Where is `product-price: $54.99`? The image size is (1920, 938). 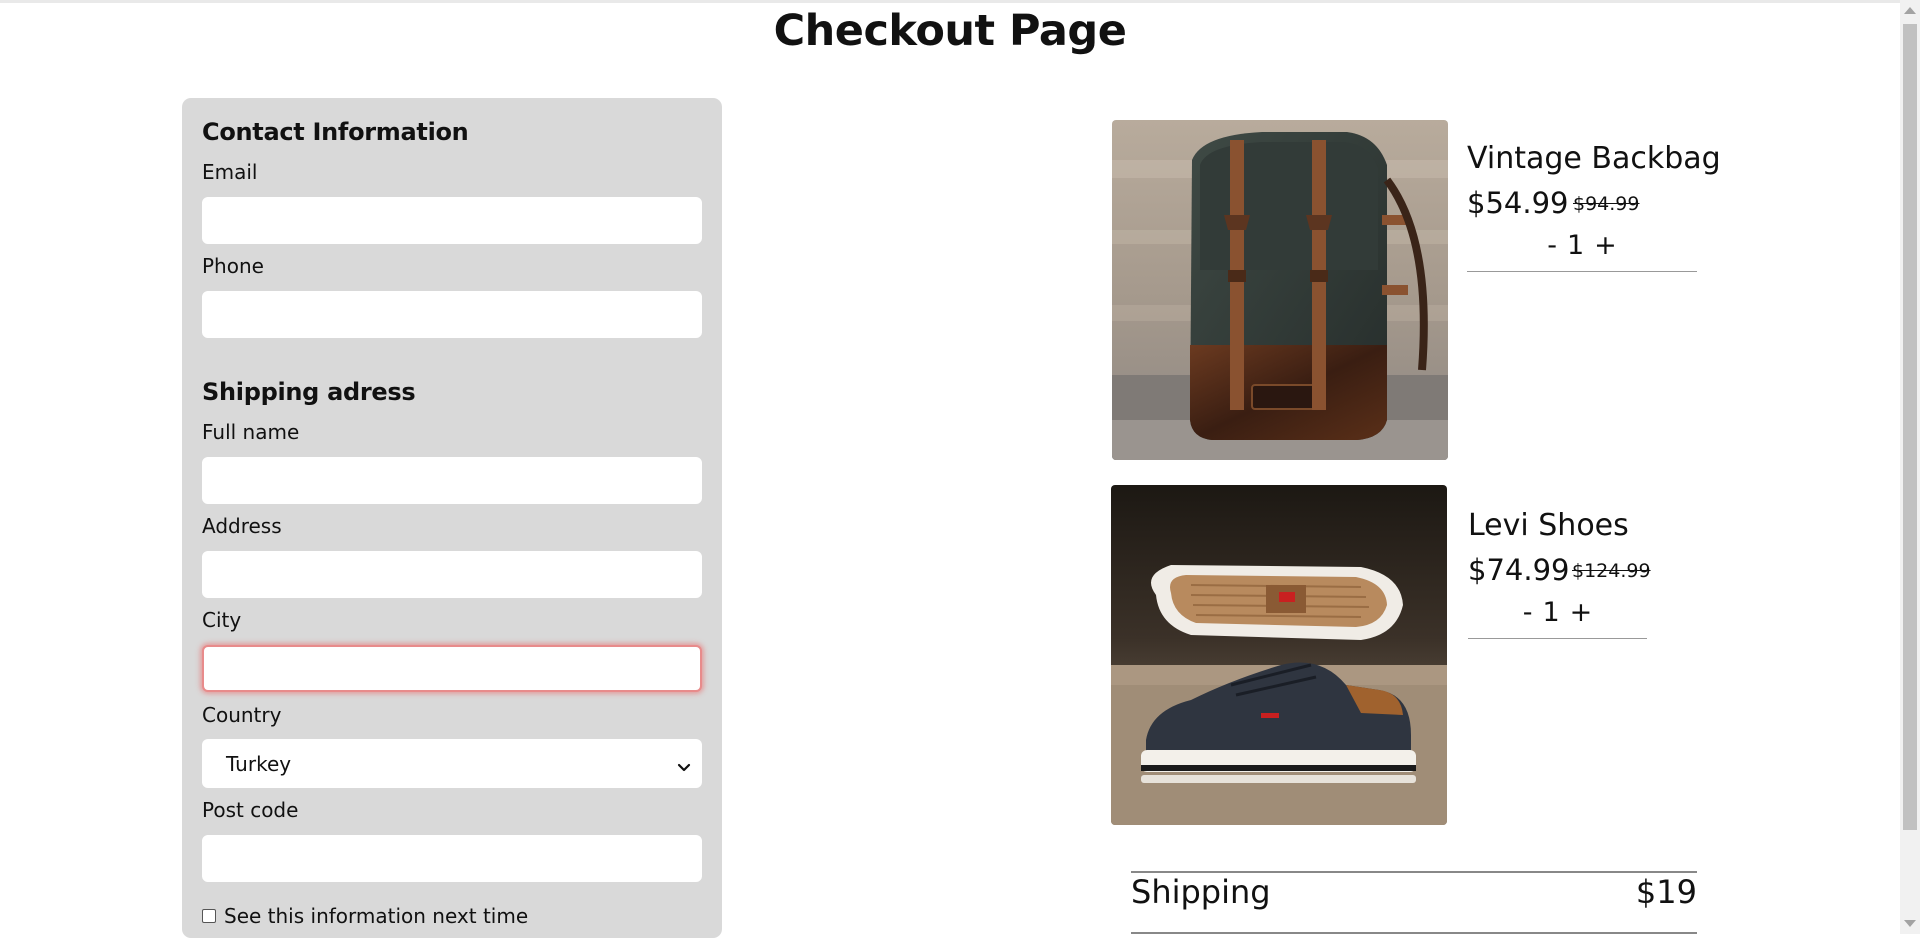 product-price: $54.99 is located at coordinates (1518, 203).